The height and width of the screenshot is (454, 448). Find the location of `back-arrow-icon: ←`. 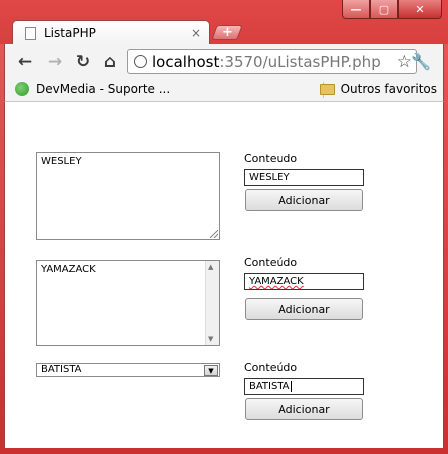

back-arrow-icon: ← is located at coordinates (25, 62).